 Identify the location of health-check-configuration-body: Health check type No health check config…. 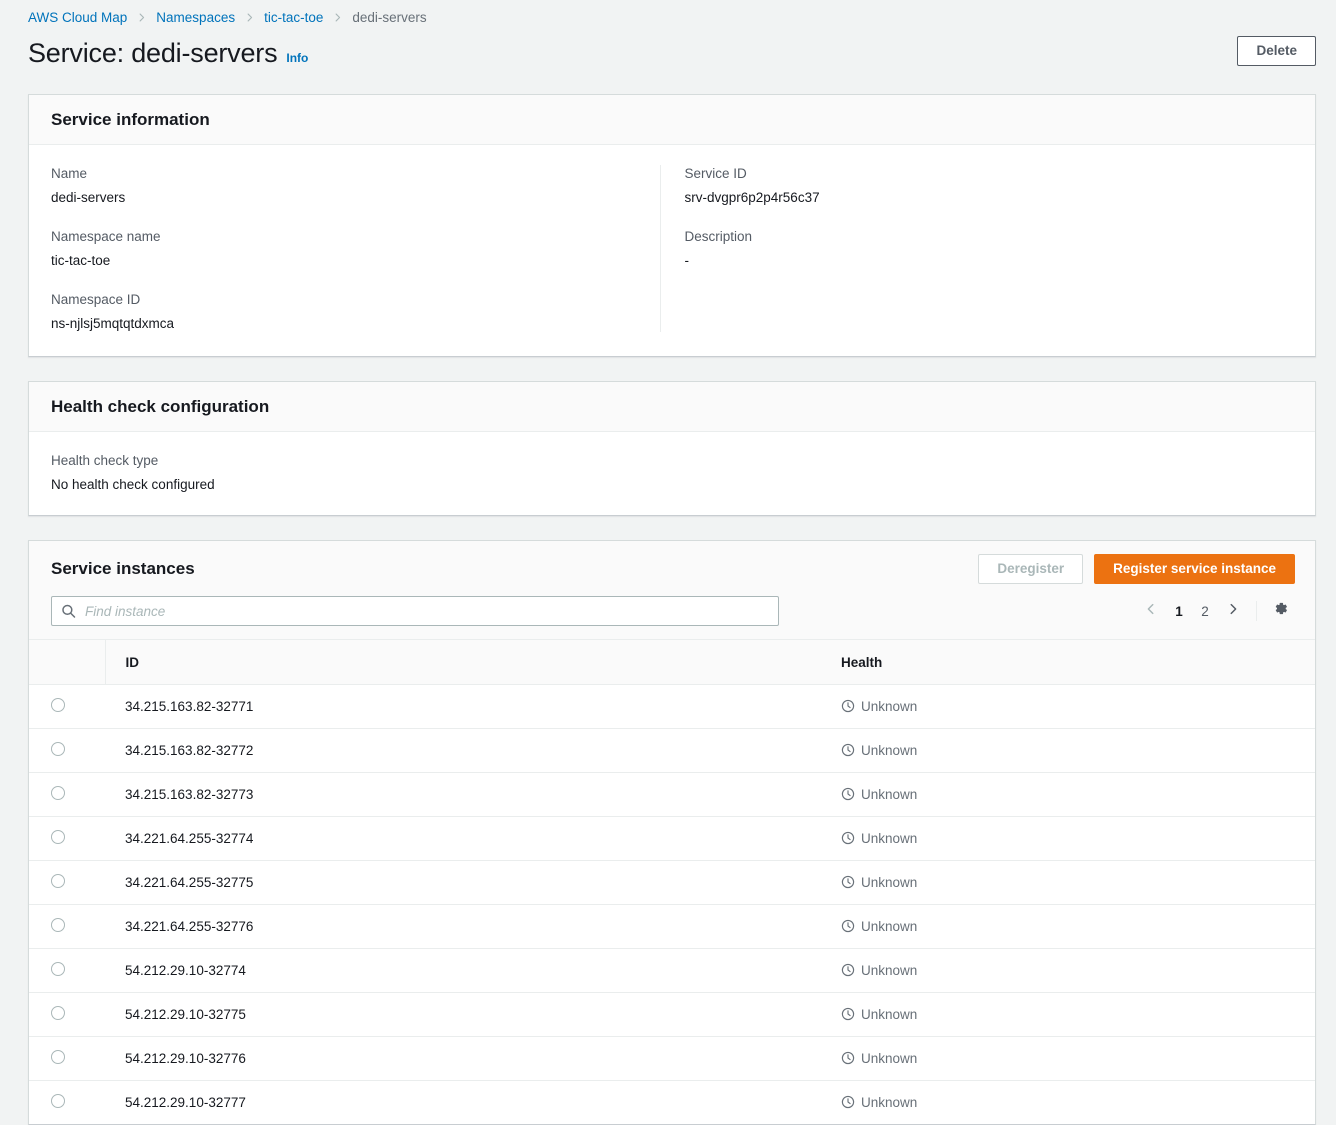
(672, 473).